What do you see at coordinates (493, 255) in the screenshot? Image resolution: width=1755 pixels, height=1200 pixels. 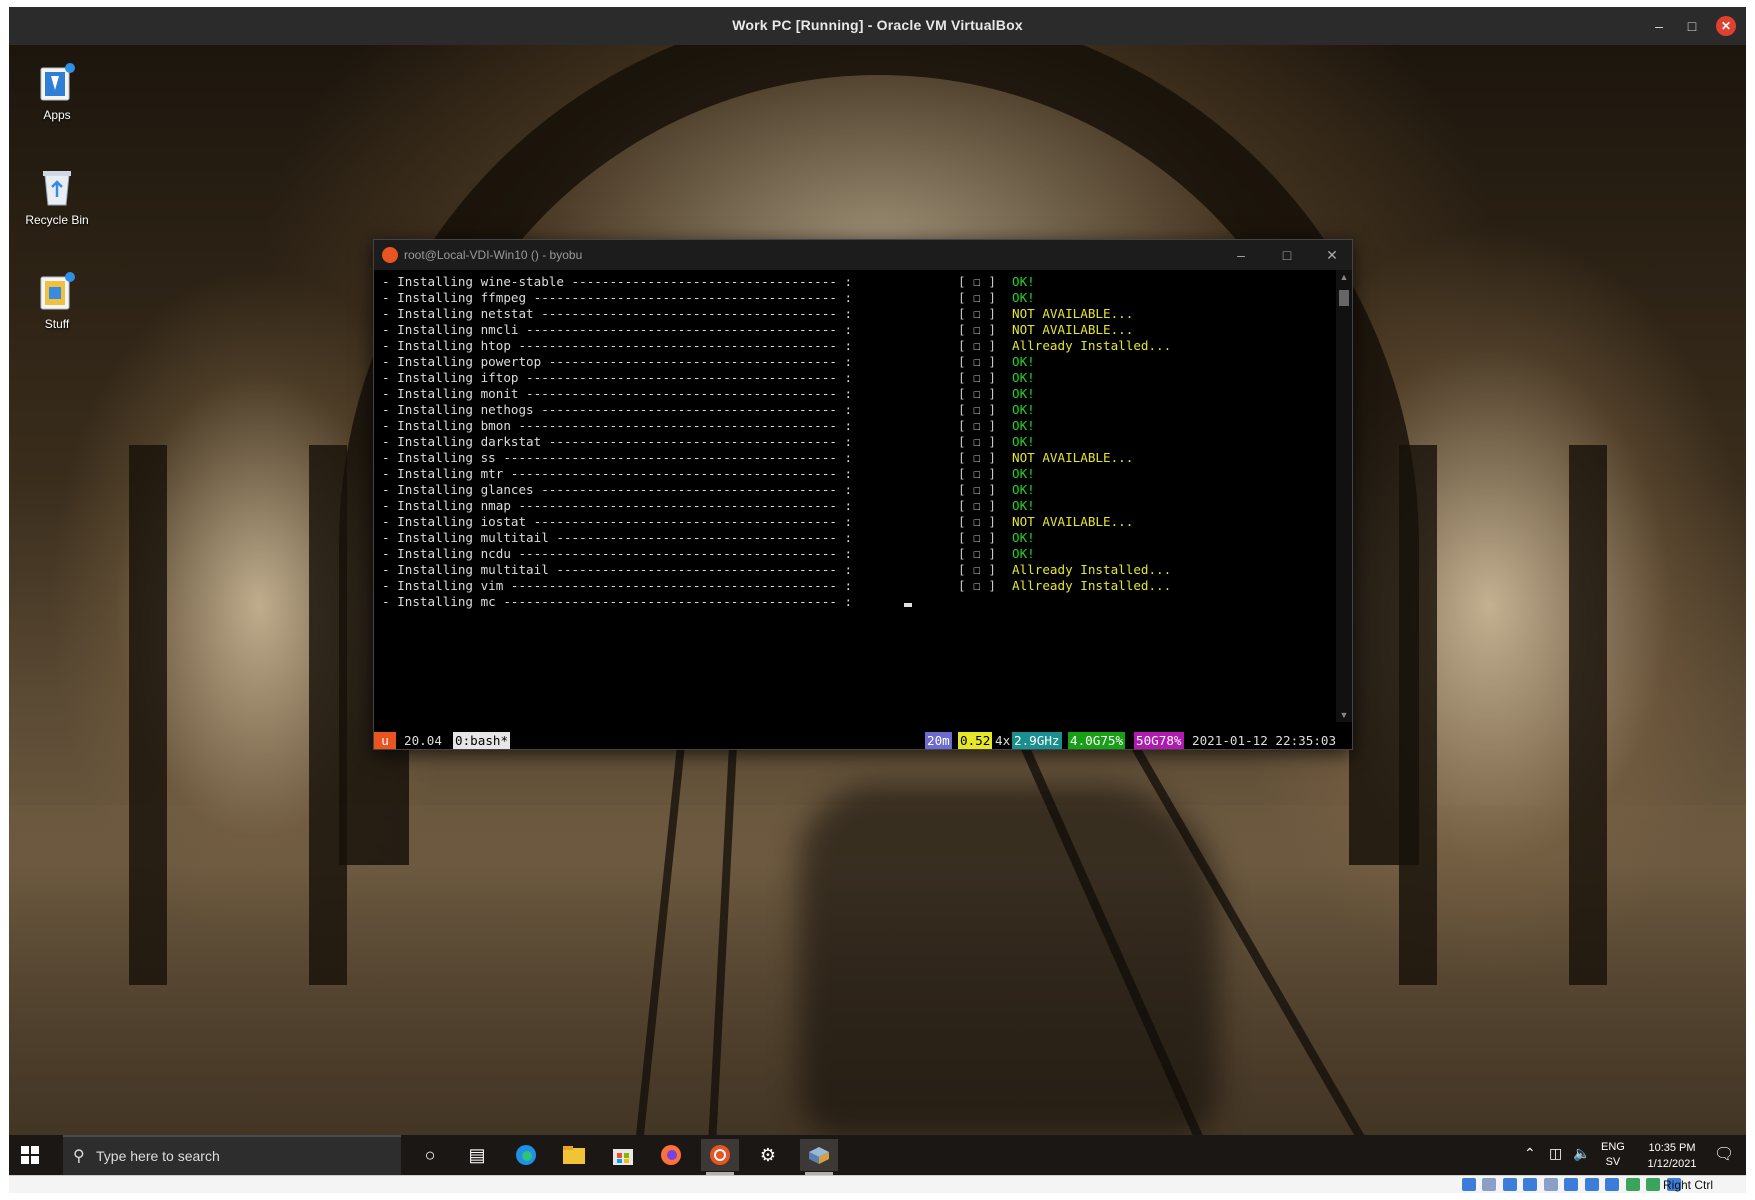 I see `terminal-title: root@Local-VDI-Win10 () - byobu` at bounding box center [493, 255].